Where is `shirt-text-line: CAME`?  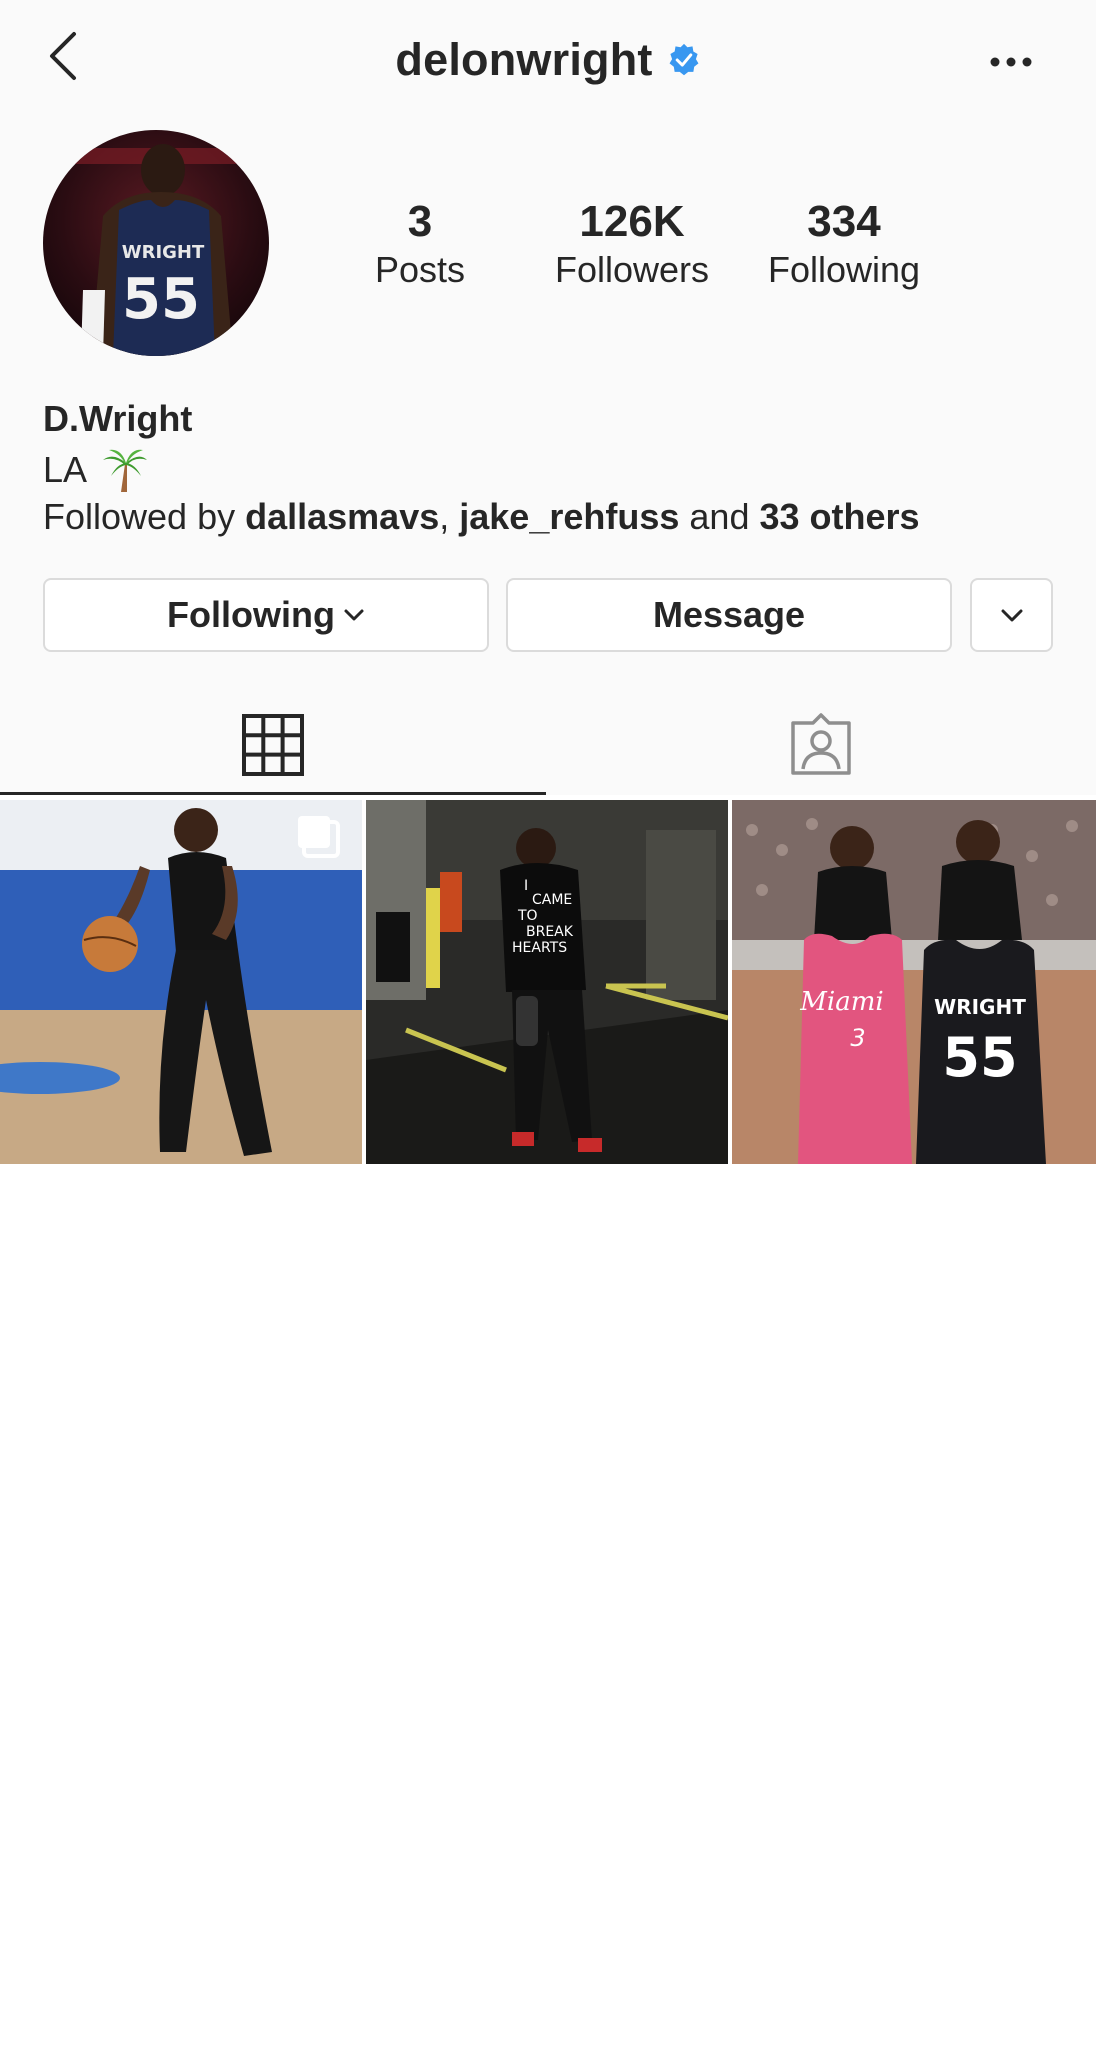
shirt-text-line: CAME is located at coordinates (552, 900).